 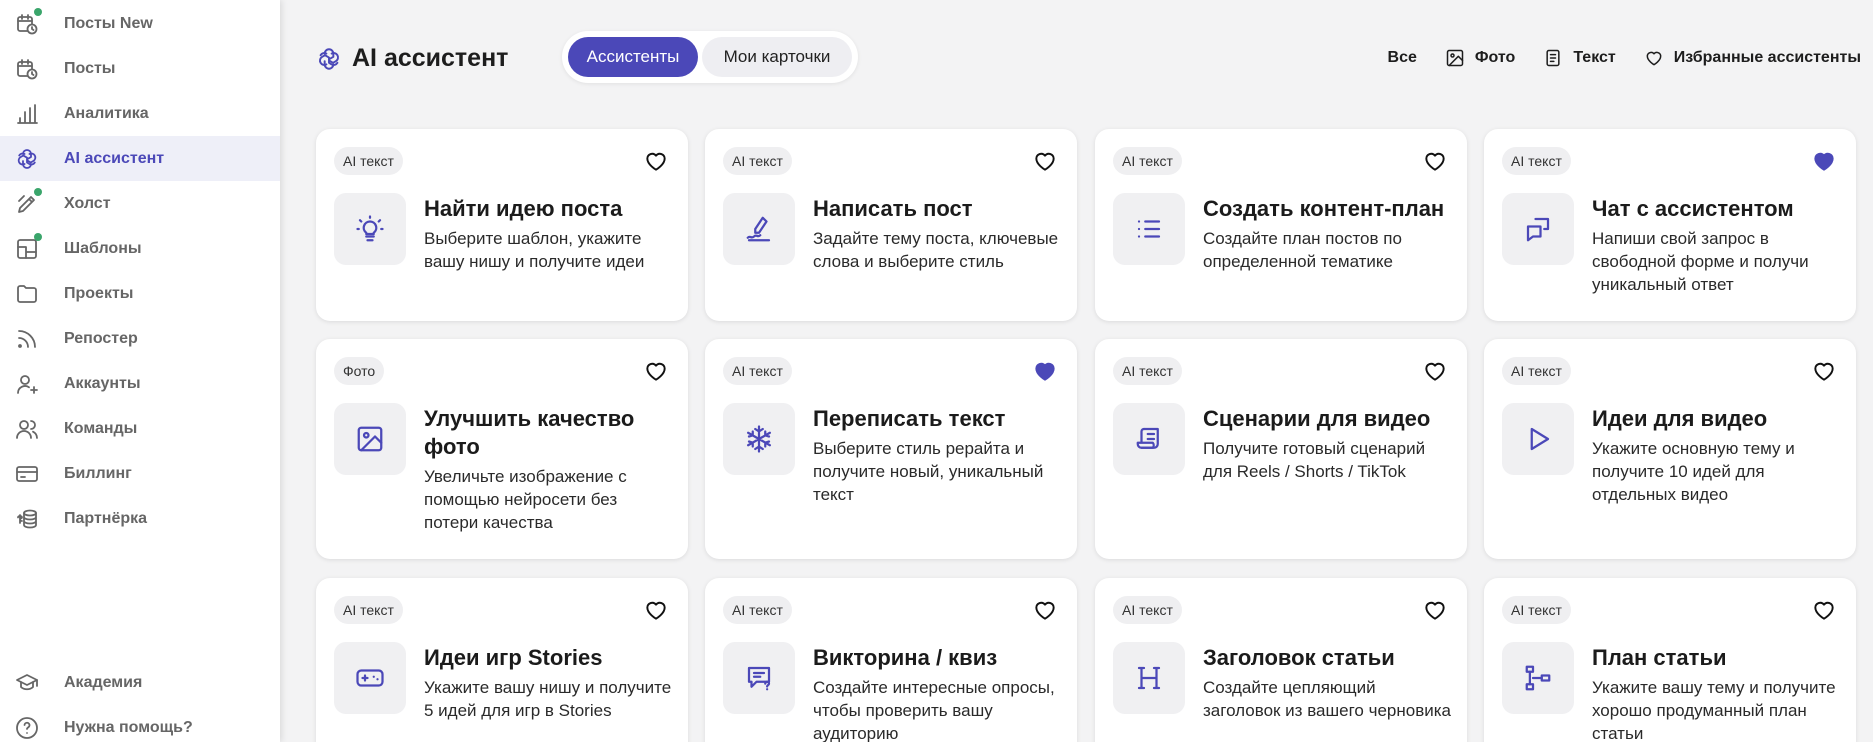 I want to click on filter-bar: Все Фото Текст Избранные ассистенты, so click(x=1624, y=58).